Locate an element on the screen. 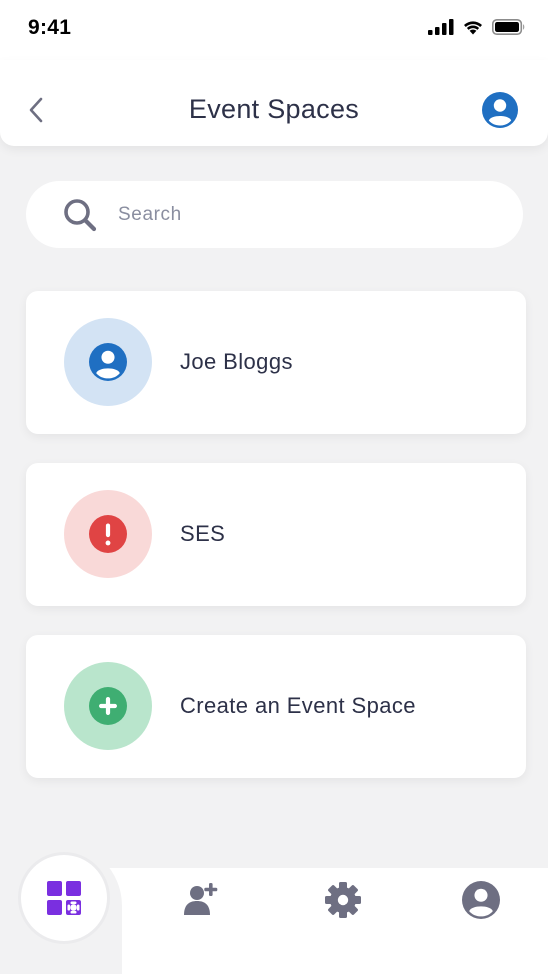 This screenshot has height=974, width=548. nav-profile-button is located at coordinates (481, 900).